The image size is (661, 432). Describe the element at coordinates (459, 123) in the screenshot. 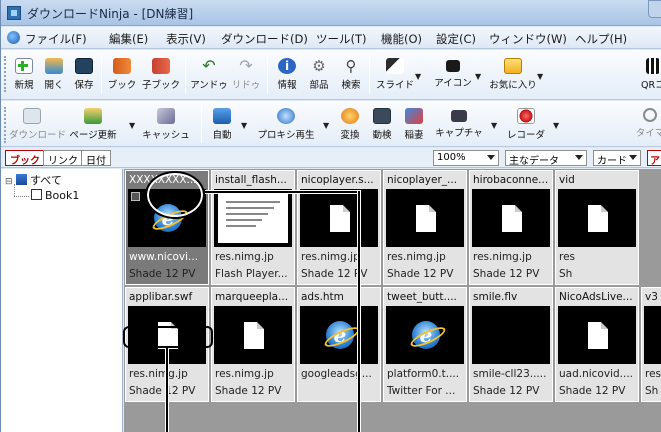

I see `capture-button: キャプチャ` at that location.